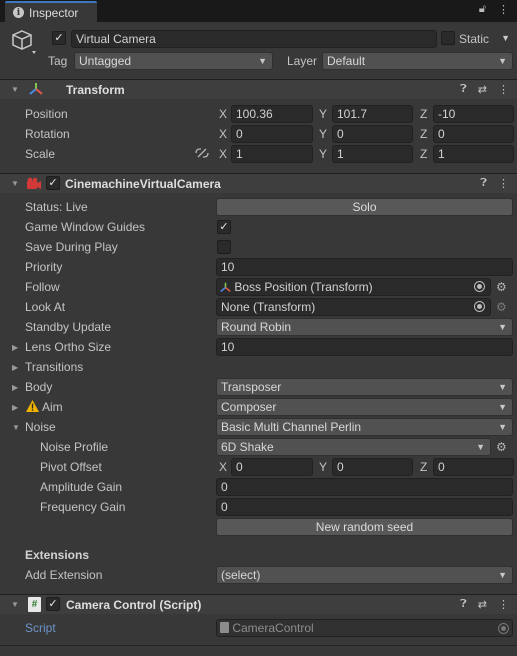  What do you see at coordinates (417, 61) in the screenshot?
I see `layer-dropdown: Default ▼` at bounding box center [417, 61].